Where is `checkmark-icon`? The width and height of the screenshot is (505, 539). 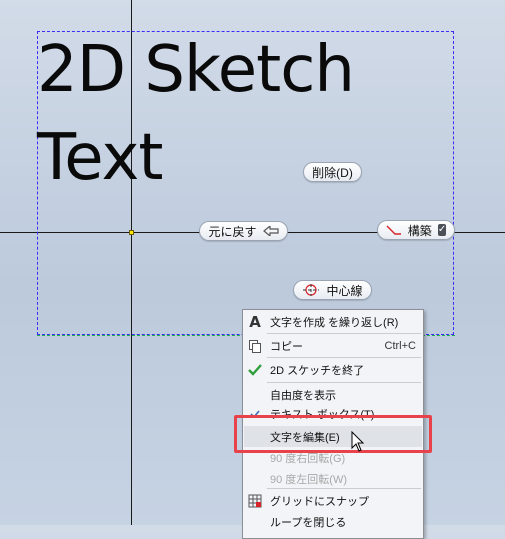
checkmark-icon is located at coordinates (255, 369).